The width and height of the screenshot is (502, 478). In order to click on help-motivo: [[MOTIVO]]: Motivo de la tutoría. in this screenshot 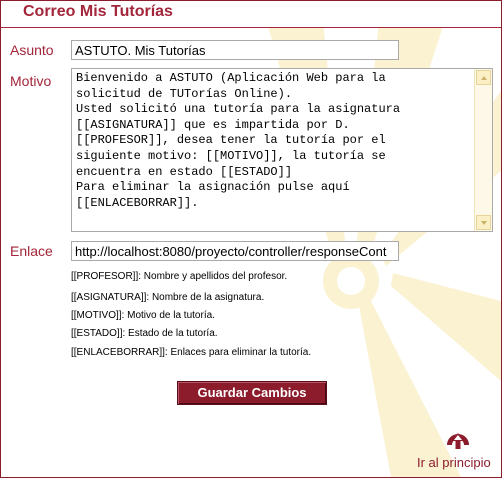, I will do `click(143, 315)`.